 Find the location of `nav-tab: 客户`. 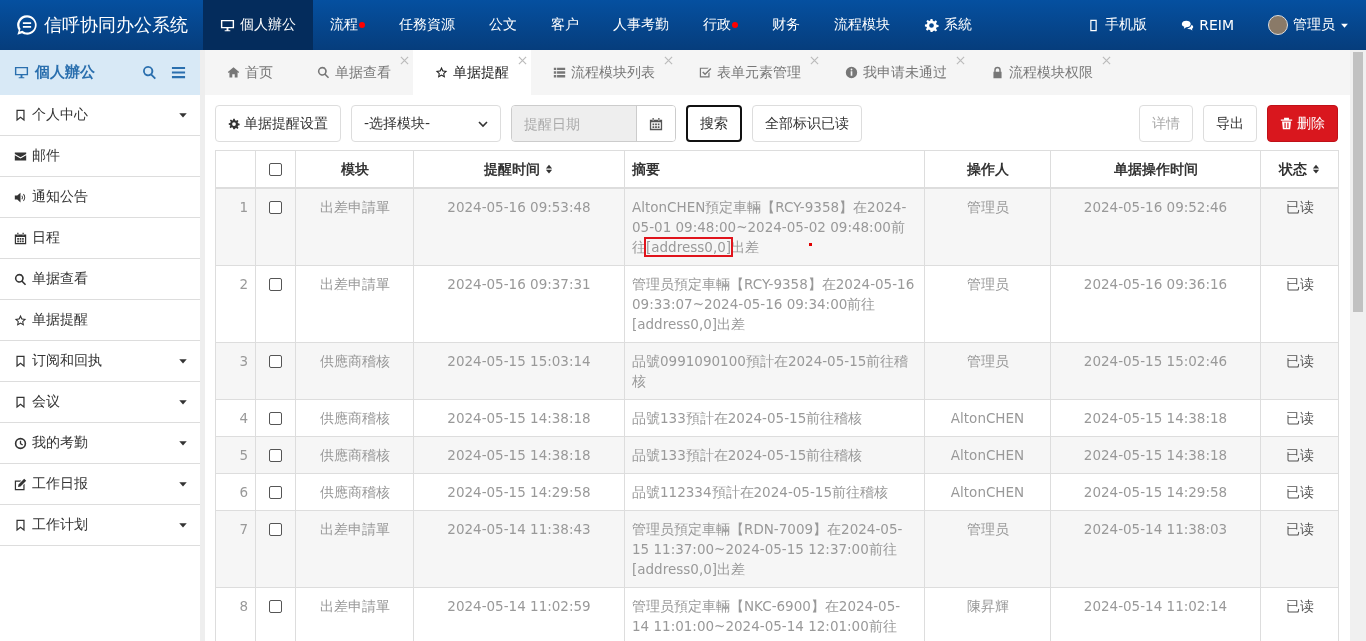

nav-tab: 客户 is located at coordinates (565, 25).